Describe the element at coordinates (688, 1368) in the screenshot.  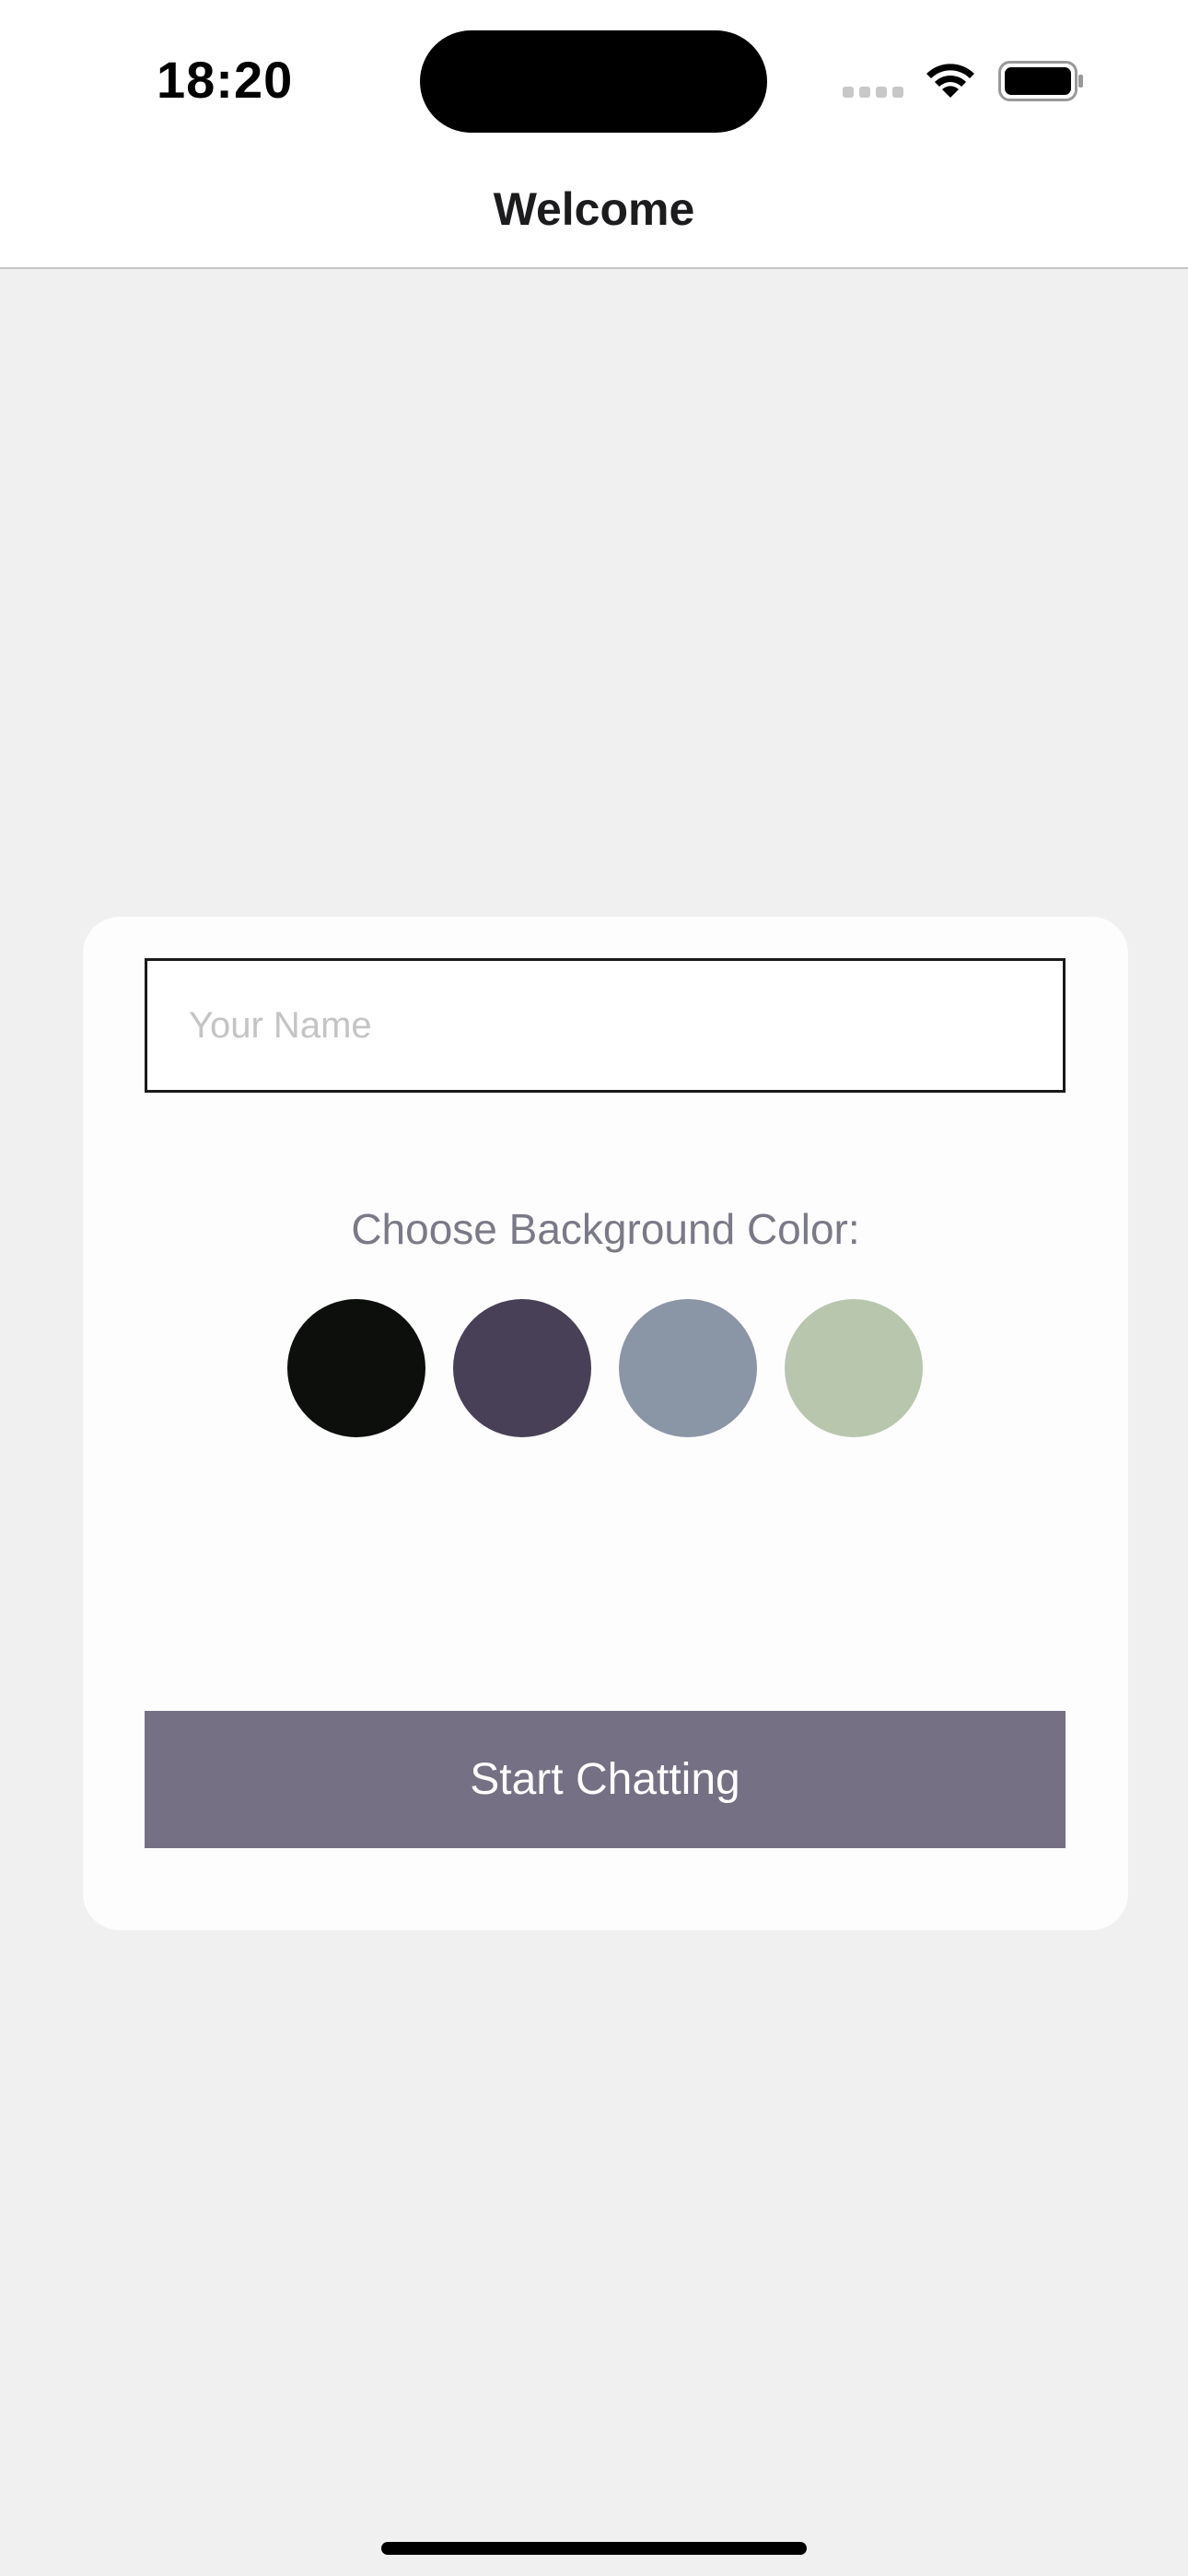
I see `color-swatch-gray-blue` at that location.